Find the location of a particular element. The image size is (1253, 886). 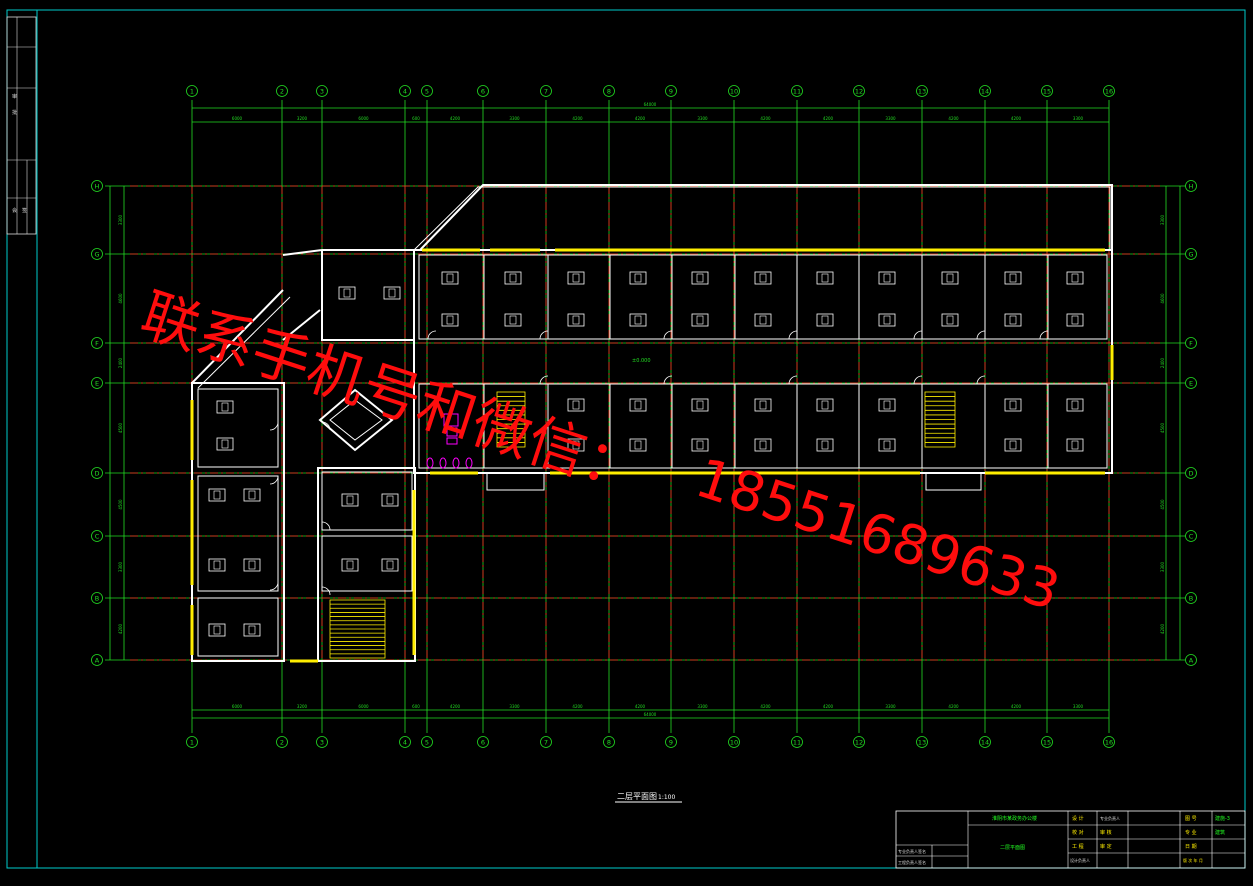

side-strip-label-2: 批 is located at coordinates (14, 112).